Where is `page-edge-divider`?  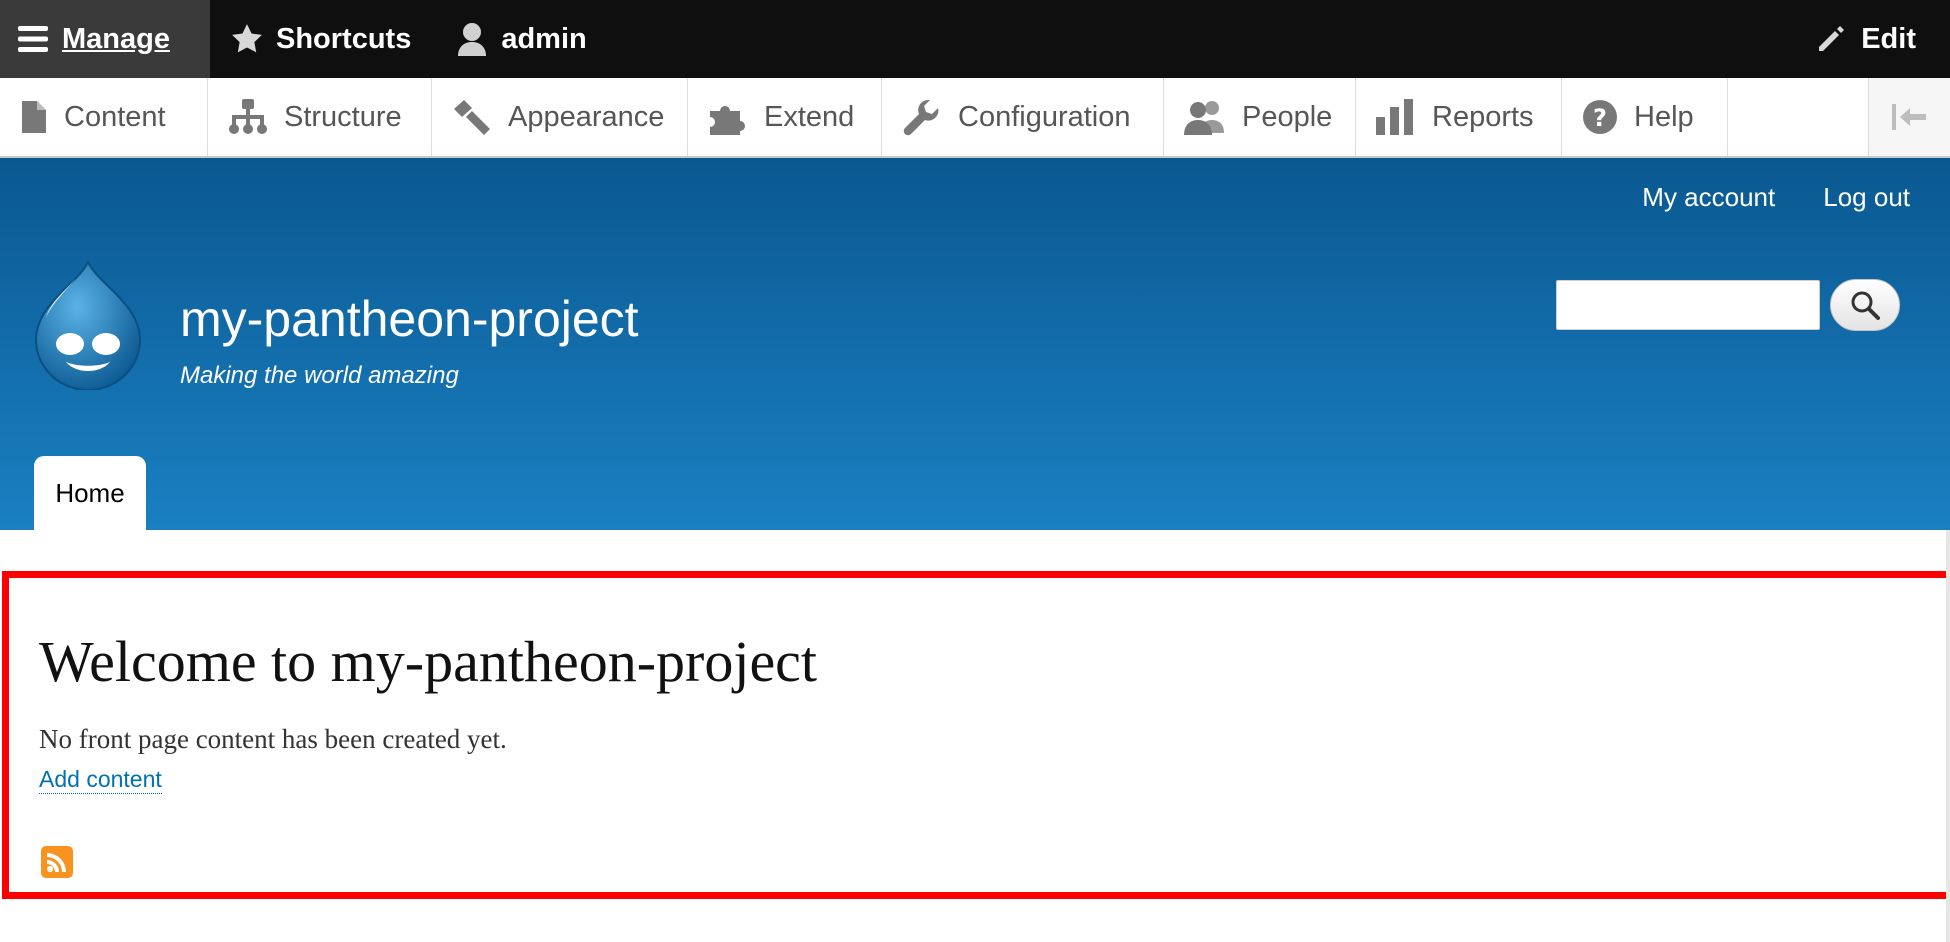
page-edge-divider is located at coordinates (1948, 736).